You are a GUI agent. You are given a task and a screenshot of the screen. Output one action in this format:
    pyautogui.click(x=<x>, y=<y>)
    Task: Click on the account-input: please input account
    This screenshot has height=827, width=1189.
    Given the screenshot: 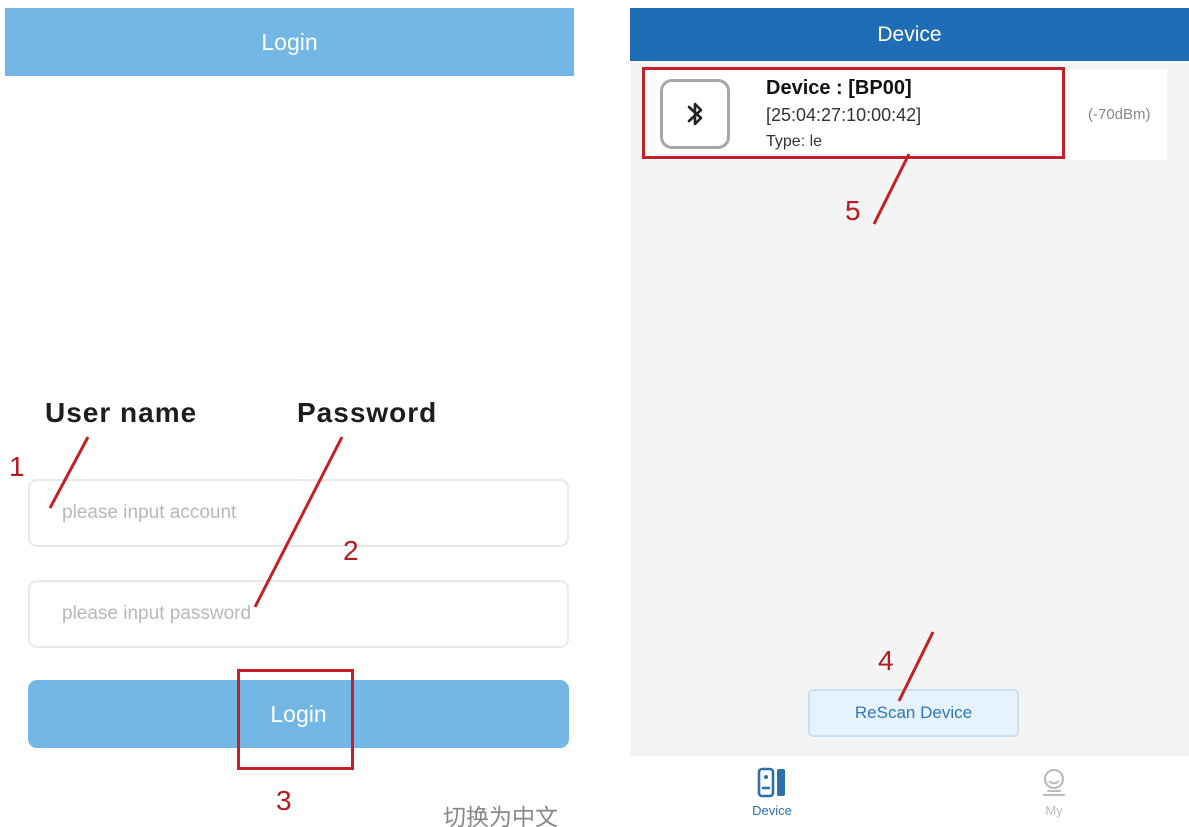 What is the action you would take?
    pyautogui.click(x=298, y=513)
    